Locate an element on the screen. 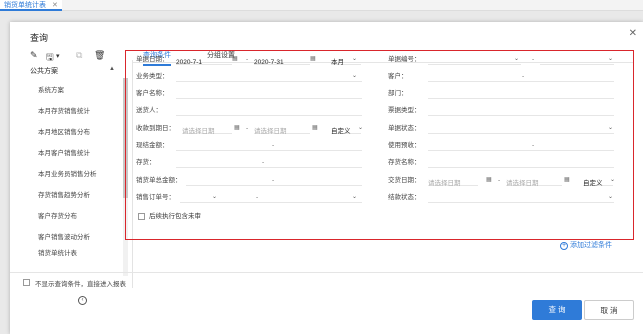 The width and height of the screenshot is (643, 334). skip-conditions-label: 不显示查询条件，直接进入报表 is located at coordinates (80, 284).